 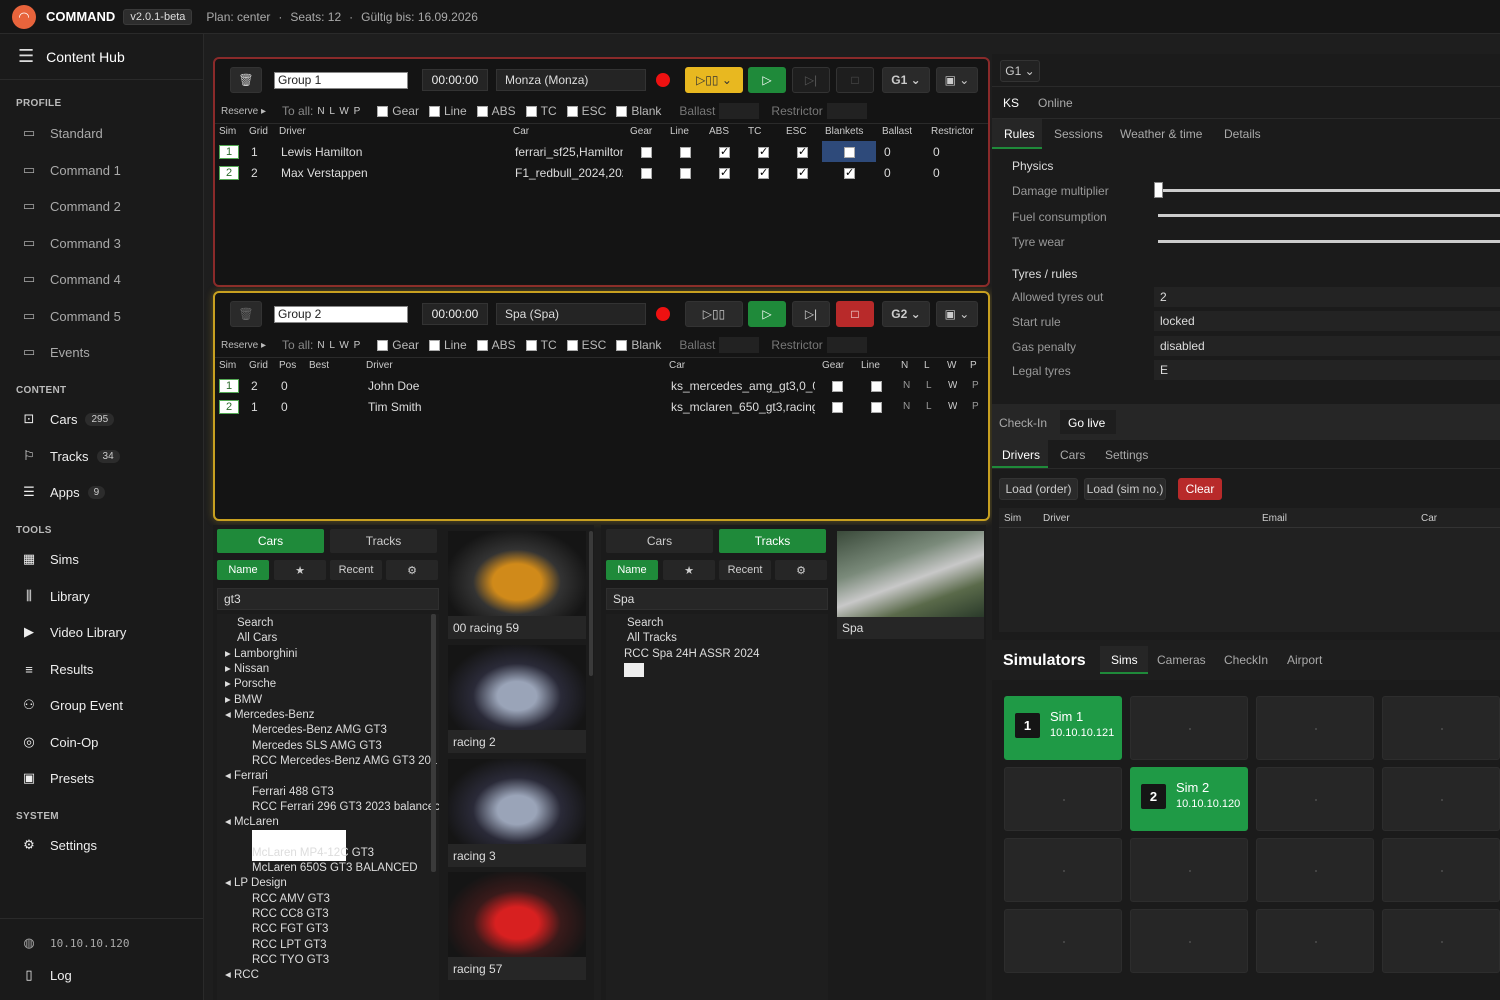 I want to click on sidebar-item-settings: ⚙ Settings, so click(x=58, y=845).